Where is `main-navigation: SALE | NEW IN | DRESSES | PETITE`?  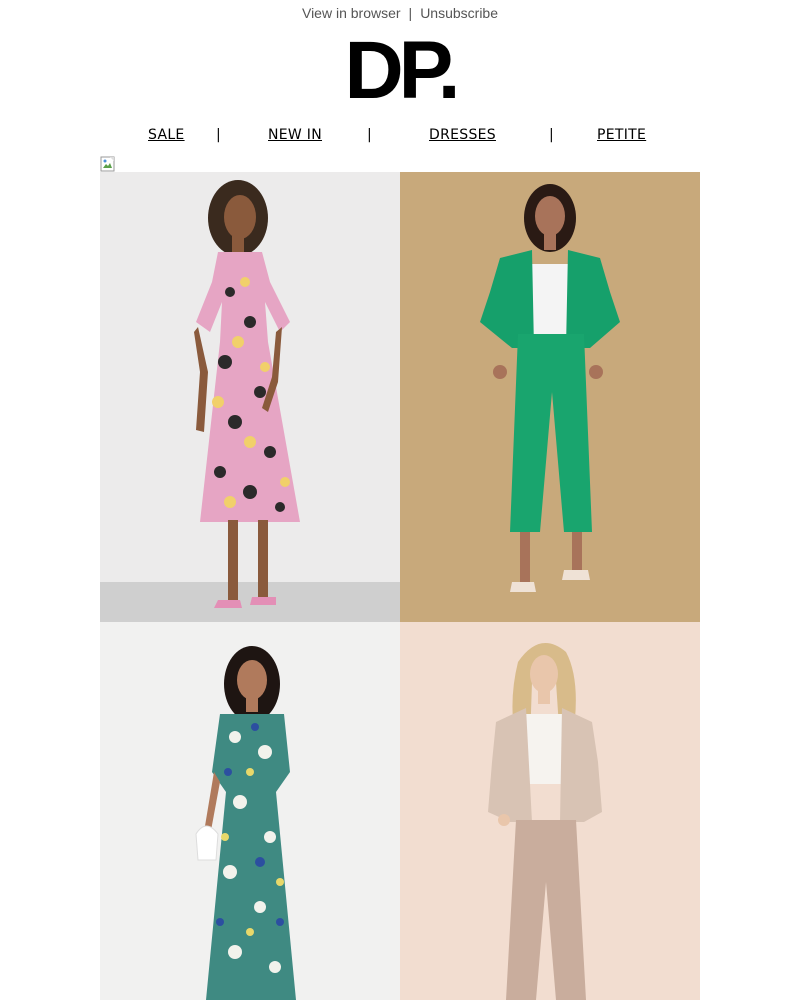
main-navigation: SALE | NEW IN | DRESSES | PETITE is located at coordinates (400, 136).